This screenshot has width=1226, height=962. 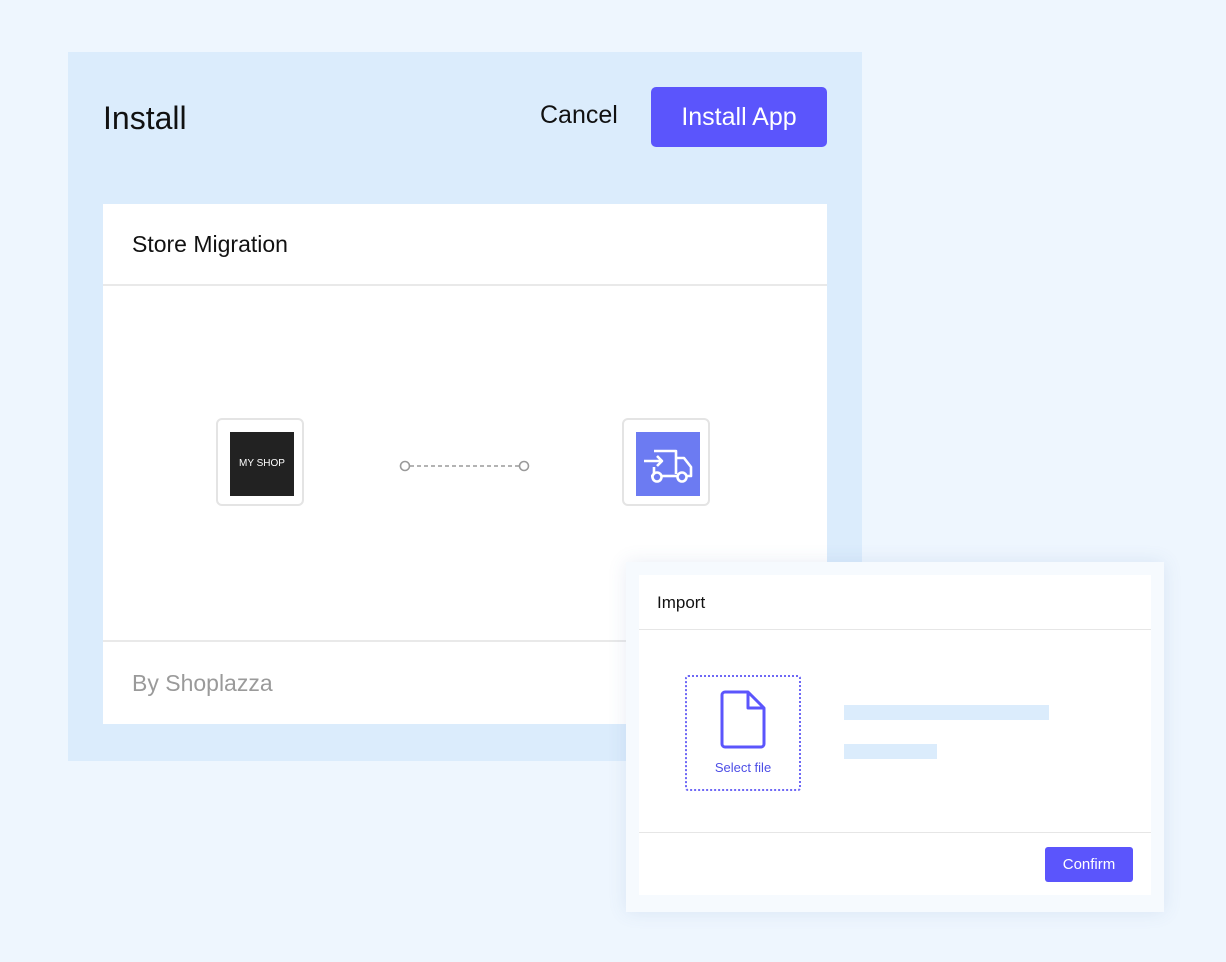 I want to click on select-file-dropzone: Select file, so click(x=743, y=733).